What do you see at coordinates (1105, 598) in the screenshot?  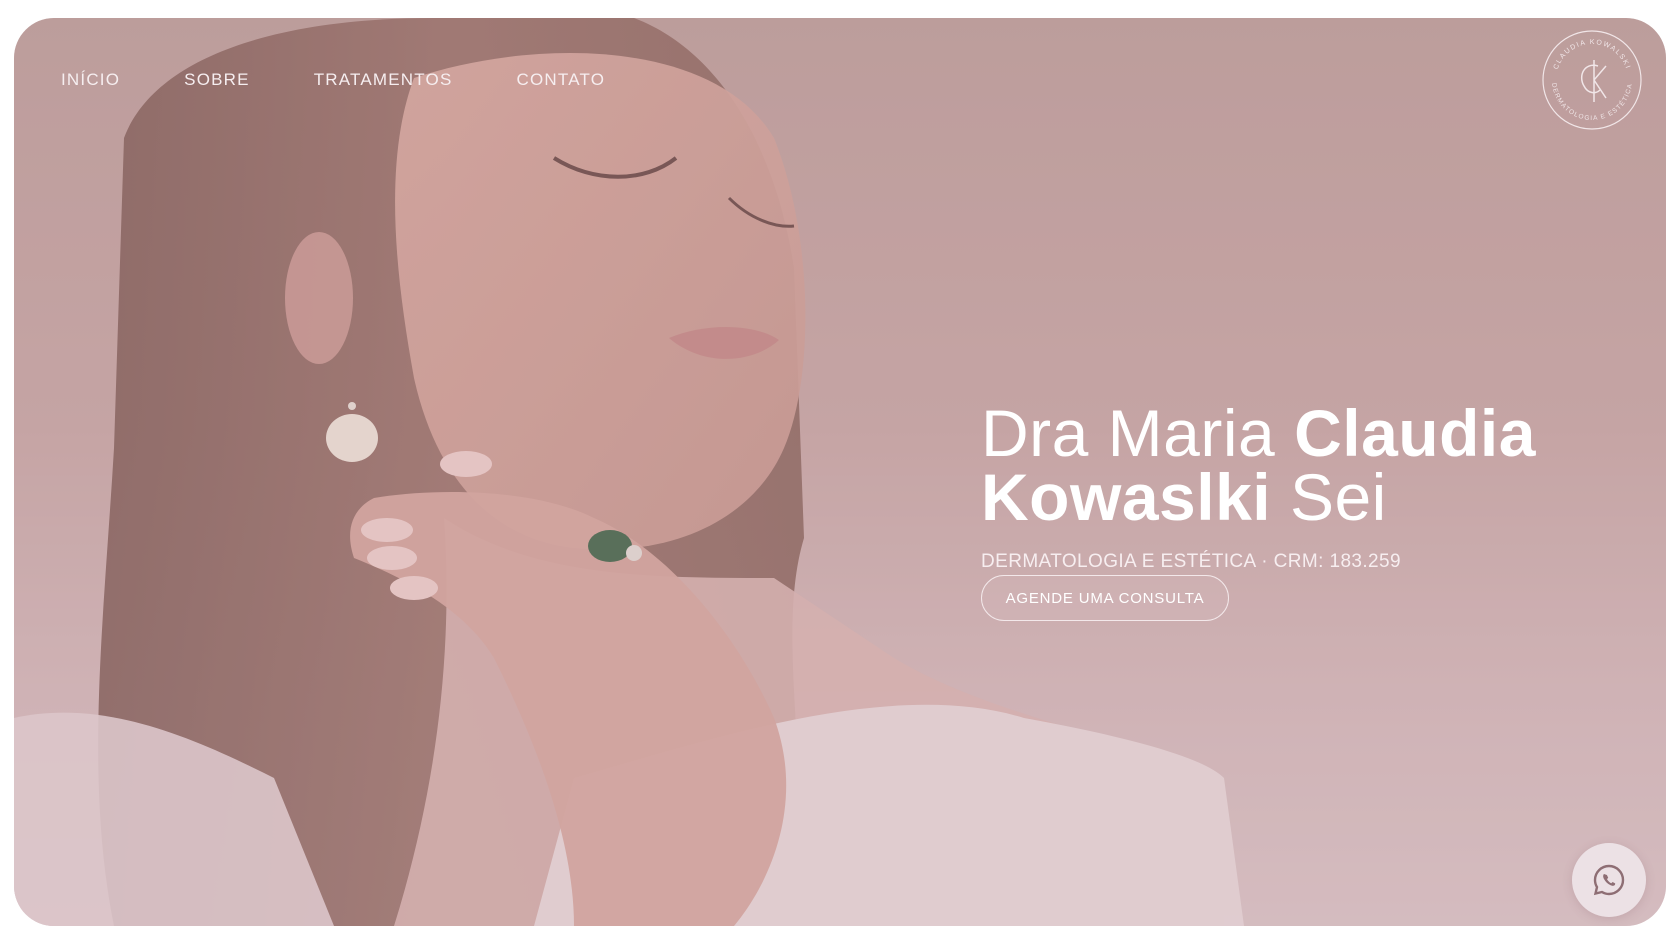 I see `schedule-appointment-button: AGENDE UMA CONSULTA` at bounding box center [1105, 598].